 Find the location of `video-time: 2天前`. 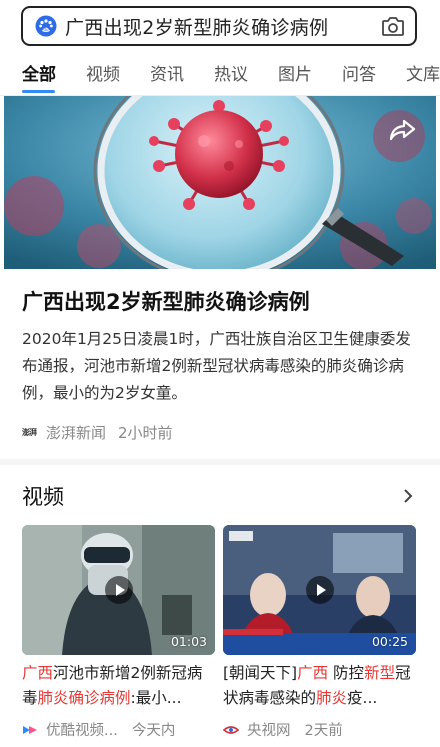

video-time: 2天前 is located at coordinates (323, 731).